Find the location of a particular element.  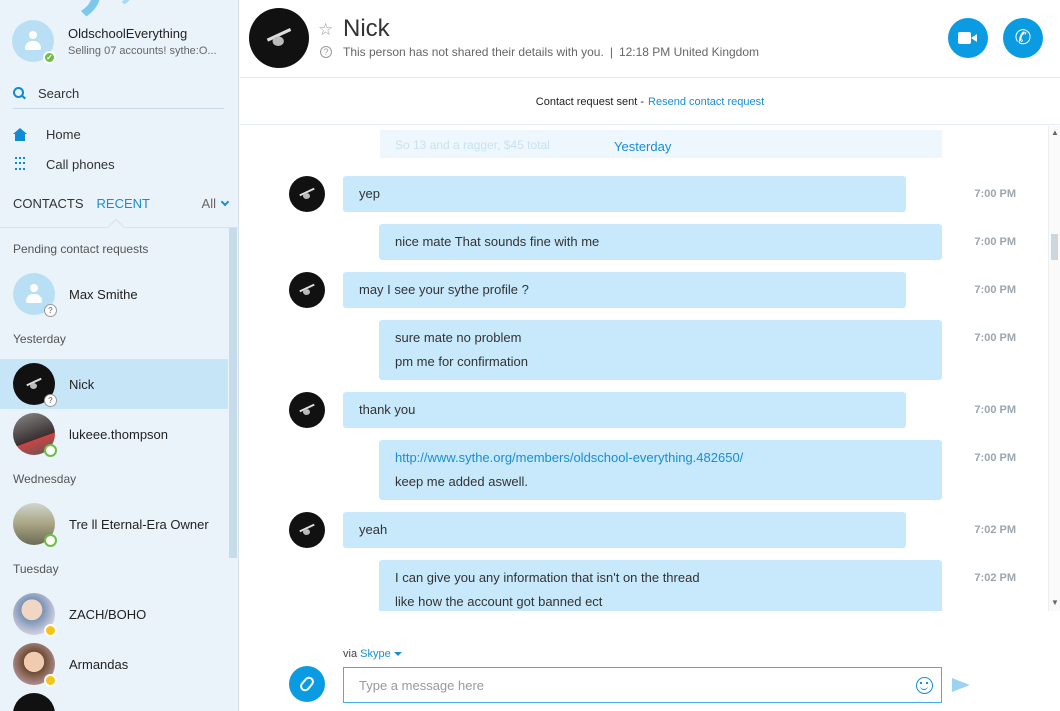

my-avatar: ✓ is located at coordinates (34, 42).